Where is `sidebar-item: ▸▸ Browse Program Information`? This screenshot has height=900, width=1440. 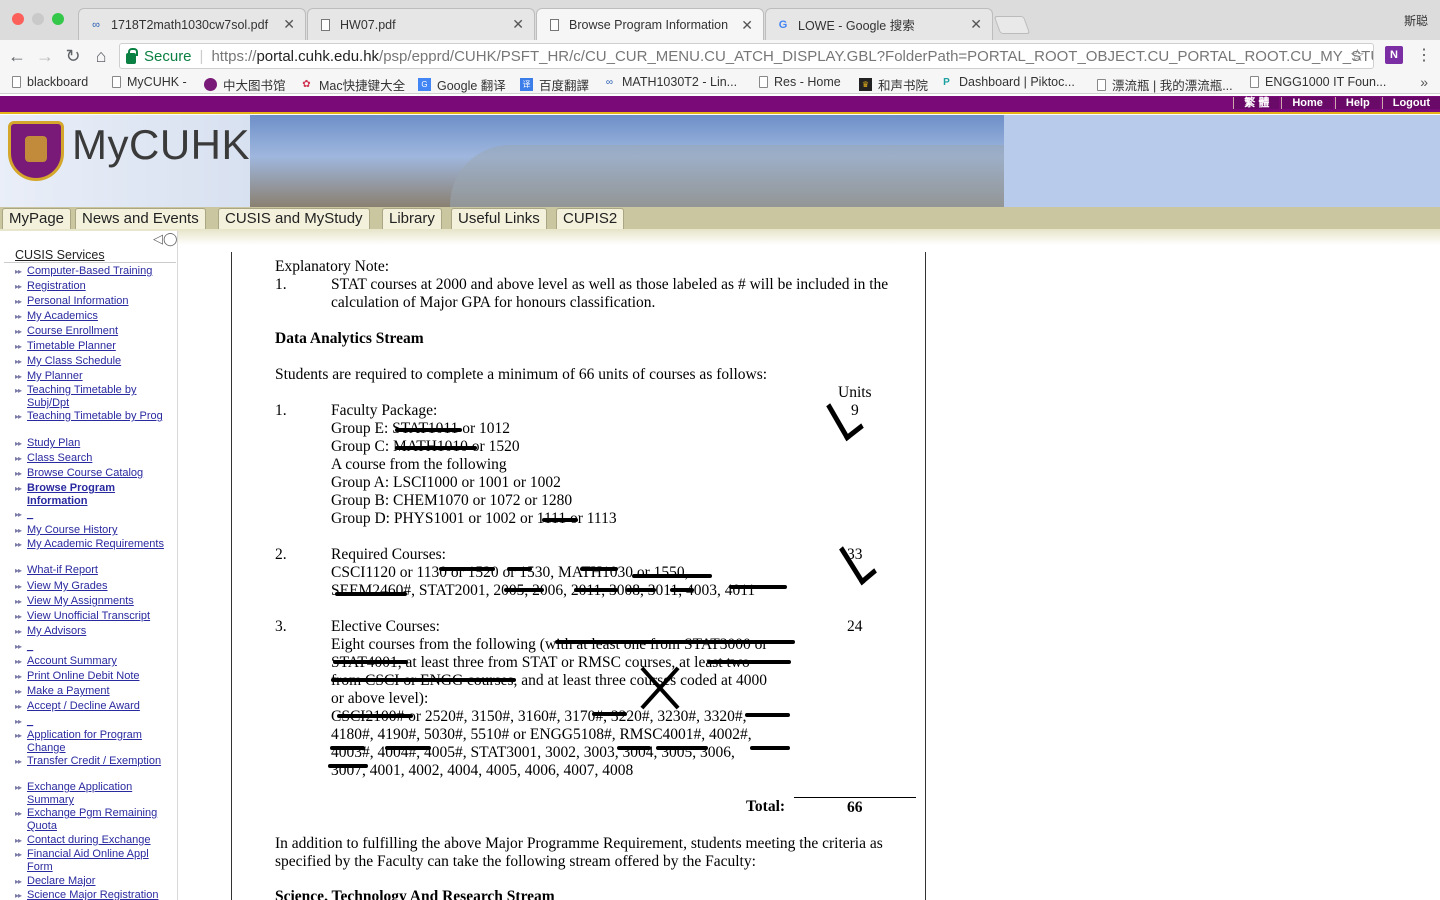 sidebar-item: ▸▸ Browse Program Information is located at coordinates (88, 495).